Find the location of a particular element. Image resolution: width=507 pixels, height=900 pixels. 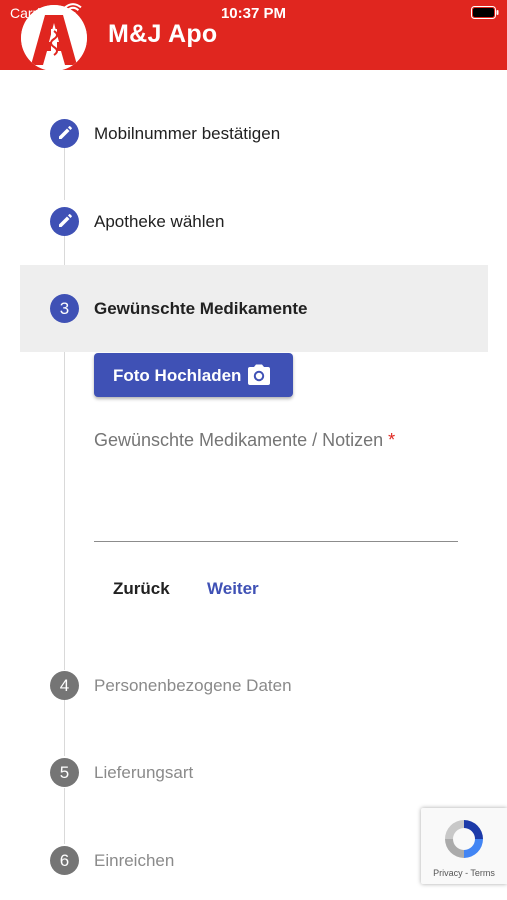

step-4-label: Personenbezogene Daten is located at coordinates (193, 685).